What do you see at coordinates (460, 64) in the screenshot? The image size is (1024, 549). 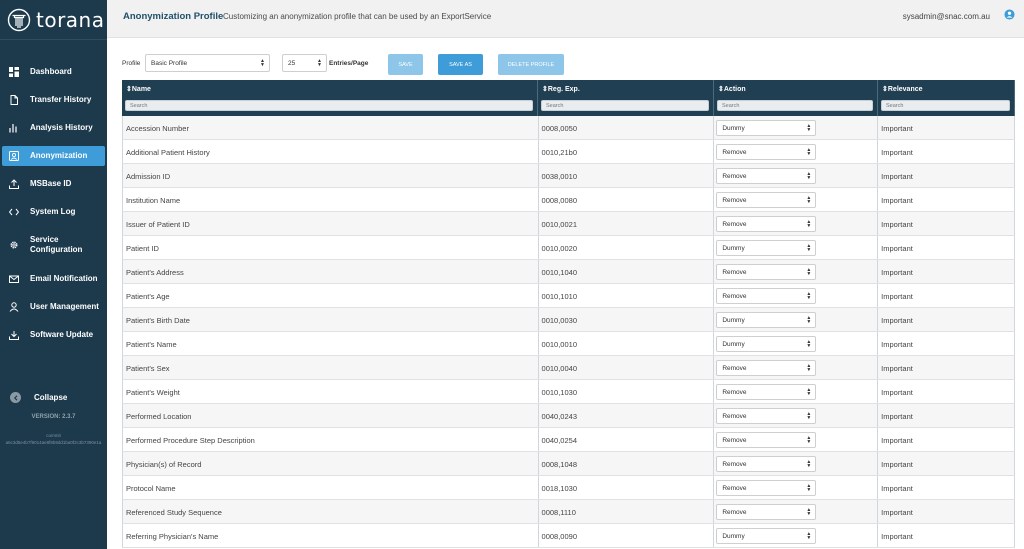 I see `save-as-button: SAVE AS` at bounding box center [460, 64].